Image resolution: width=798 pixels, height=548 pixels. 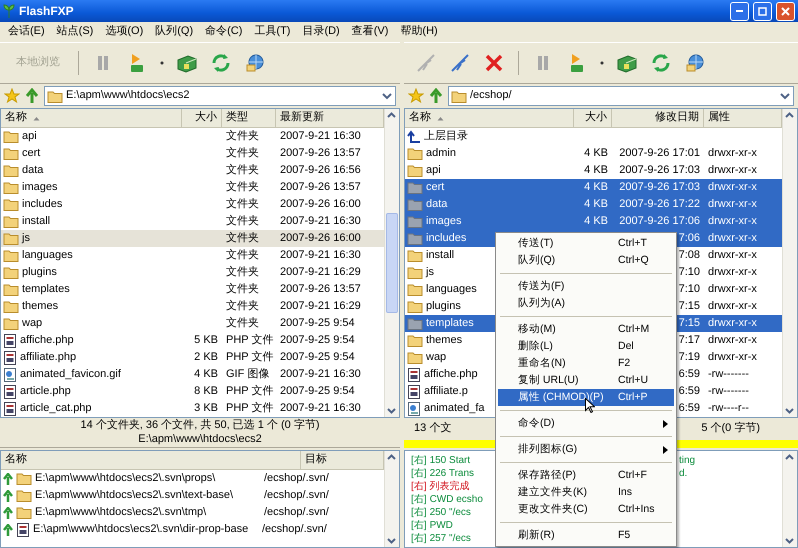 What do you see at coordinates (689, 356) in the screenshot?
I see `modified-date: 7:19` at bounding box center [689, 356].